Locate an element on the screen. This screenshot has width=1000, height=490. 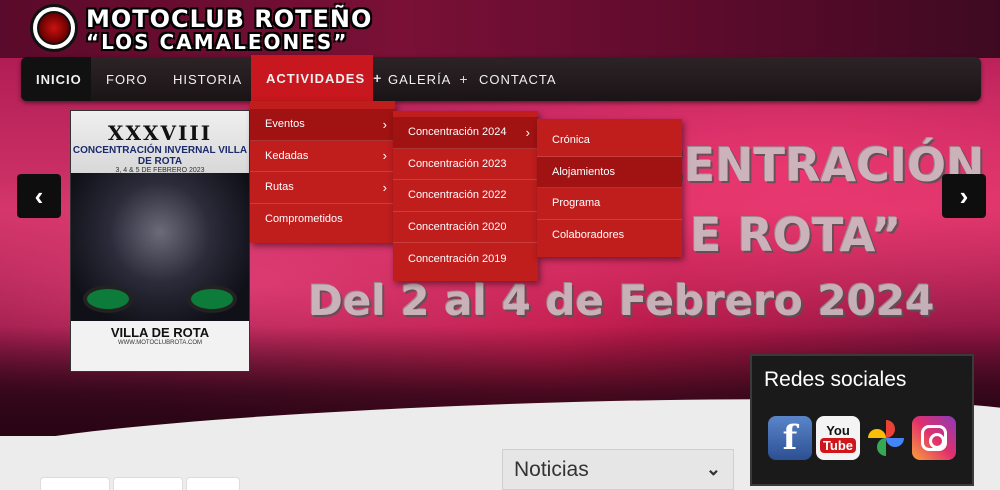
menu-item-label: Concentración 2020 is located at coordinates (457, 226).